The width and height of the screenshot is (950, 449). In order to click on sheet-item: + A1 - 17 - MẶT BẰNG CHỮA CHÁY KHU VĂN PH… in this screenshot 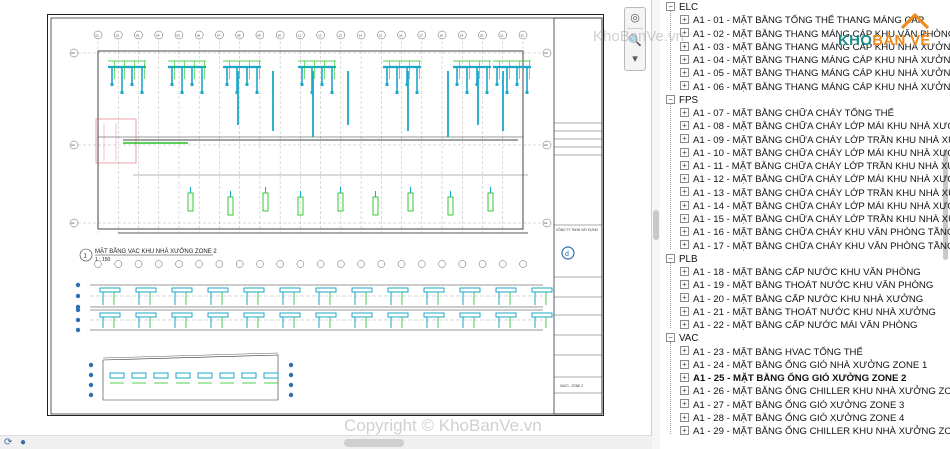, I will do `click(815, 246)`.